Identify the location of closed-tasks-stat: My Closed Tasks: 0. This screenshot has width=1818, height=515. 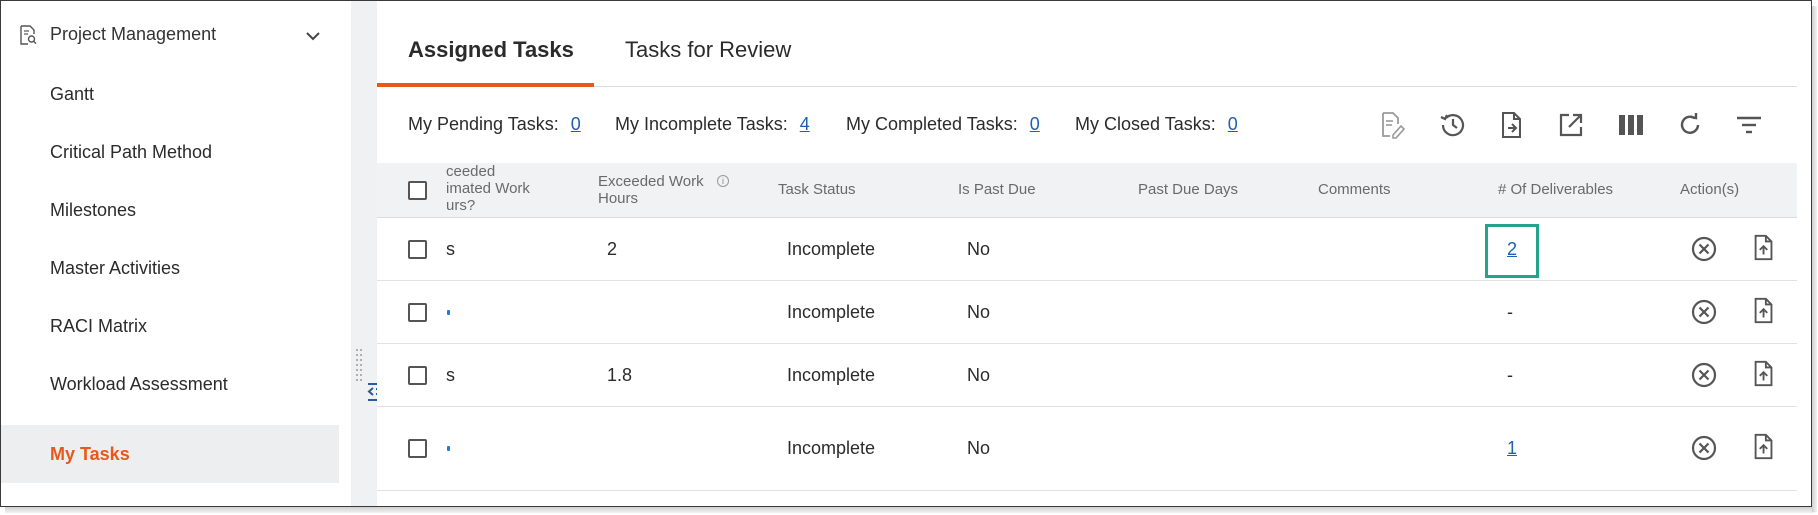
(1156, 124).